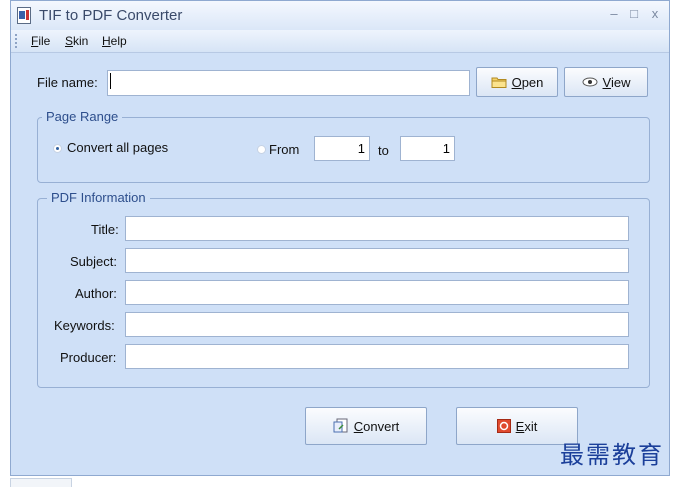  Describe the element at coordinates (377, 356) in the screenshot. I see `producer-input` at that location.